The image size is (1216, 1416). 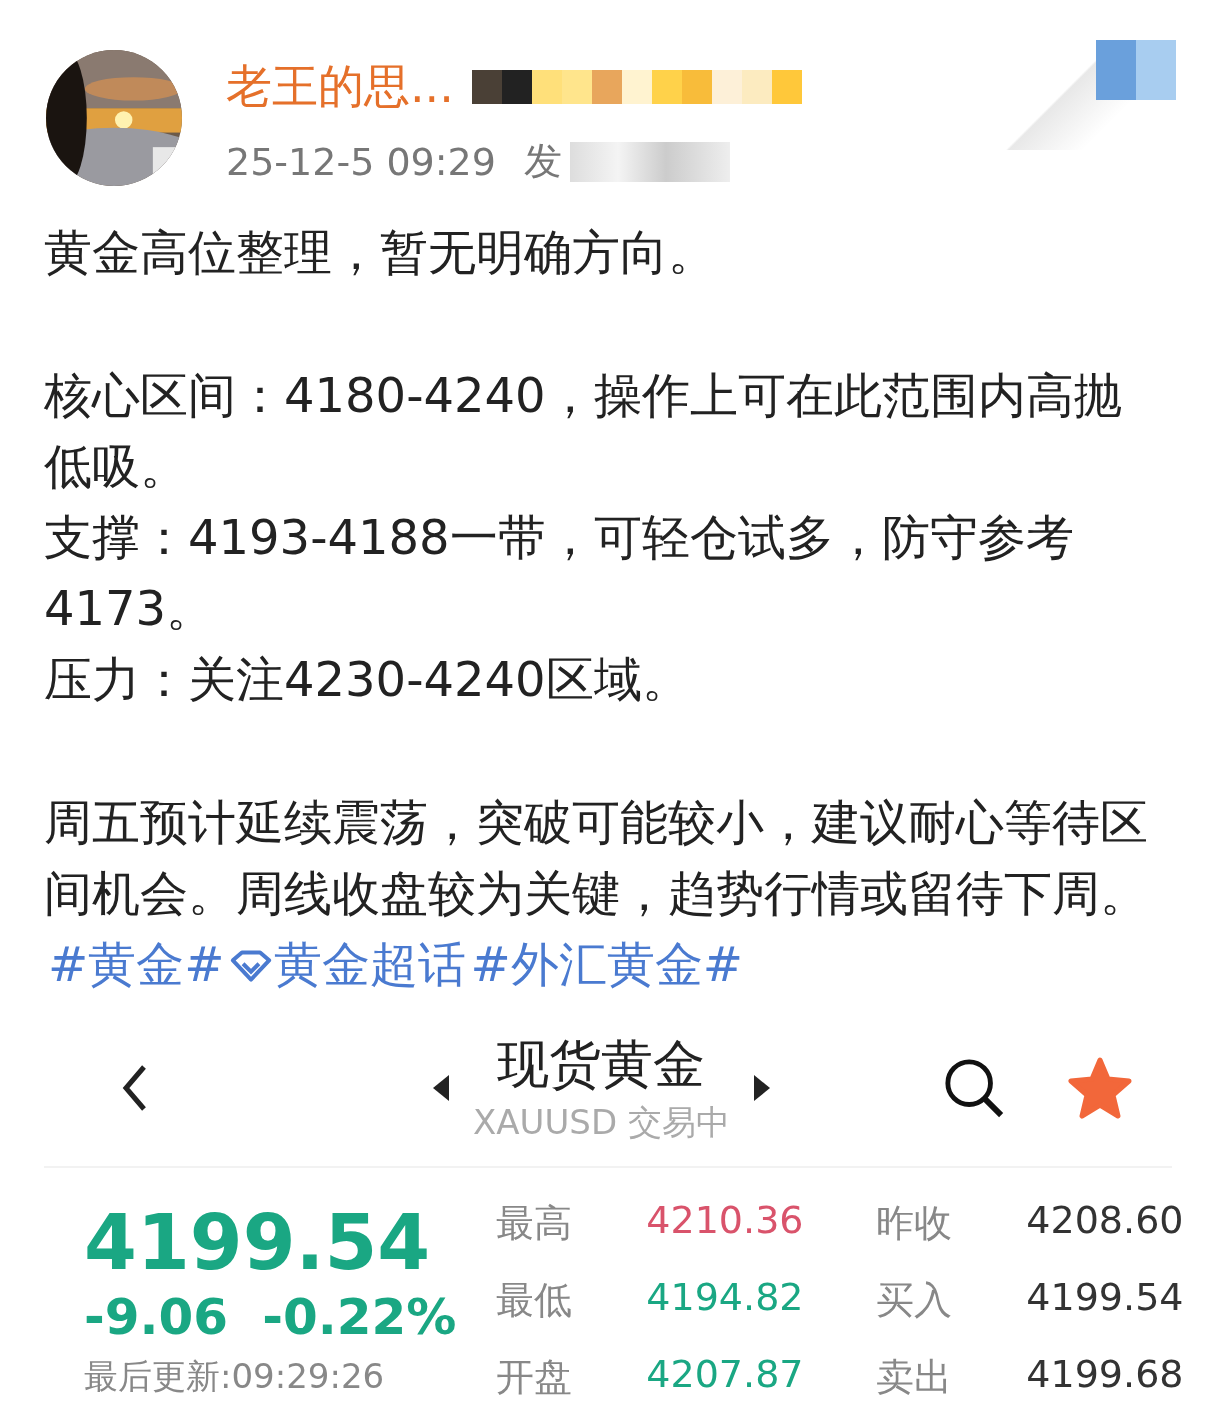 I want to click on favorite-star-icon, so click(x=1100, y=1088).